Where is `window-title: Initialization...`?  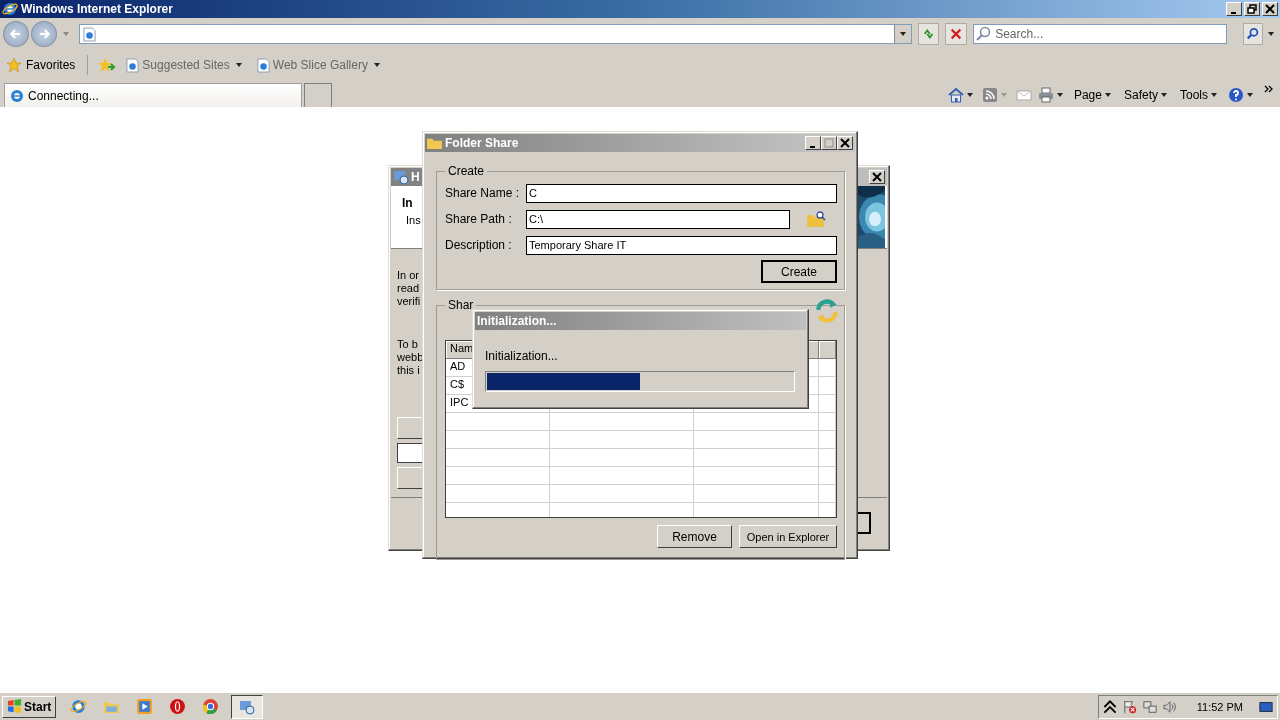
window-title: Initialization... is located at coordinates (517, 321).